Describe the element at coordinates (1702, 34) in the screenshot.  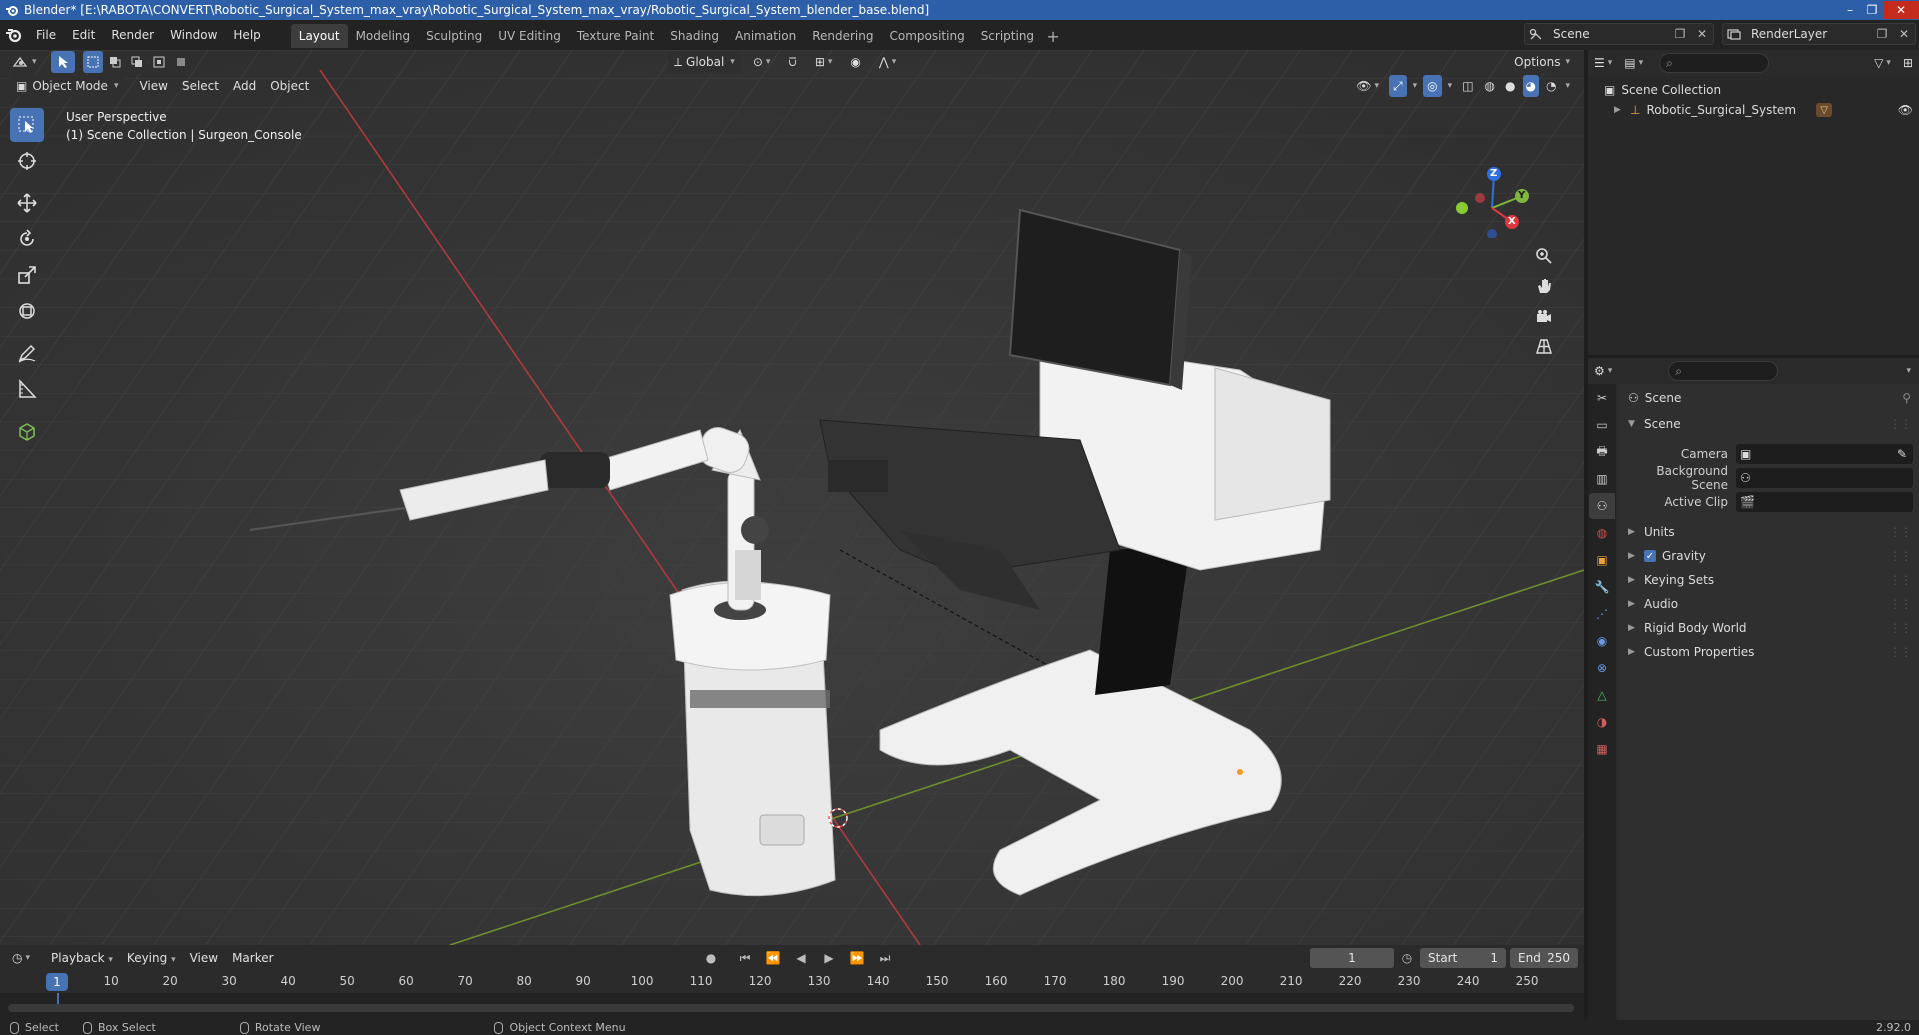
I see `remove-scene-icon: ✕` at that location.